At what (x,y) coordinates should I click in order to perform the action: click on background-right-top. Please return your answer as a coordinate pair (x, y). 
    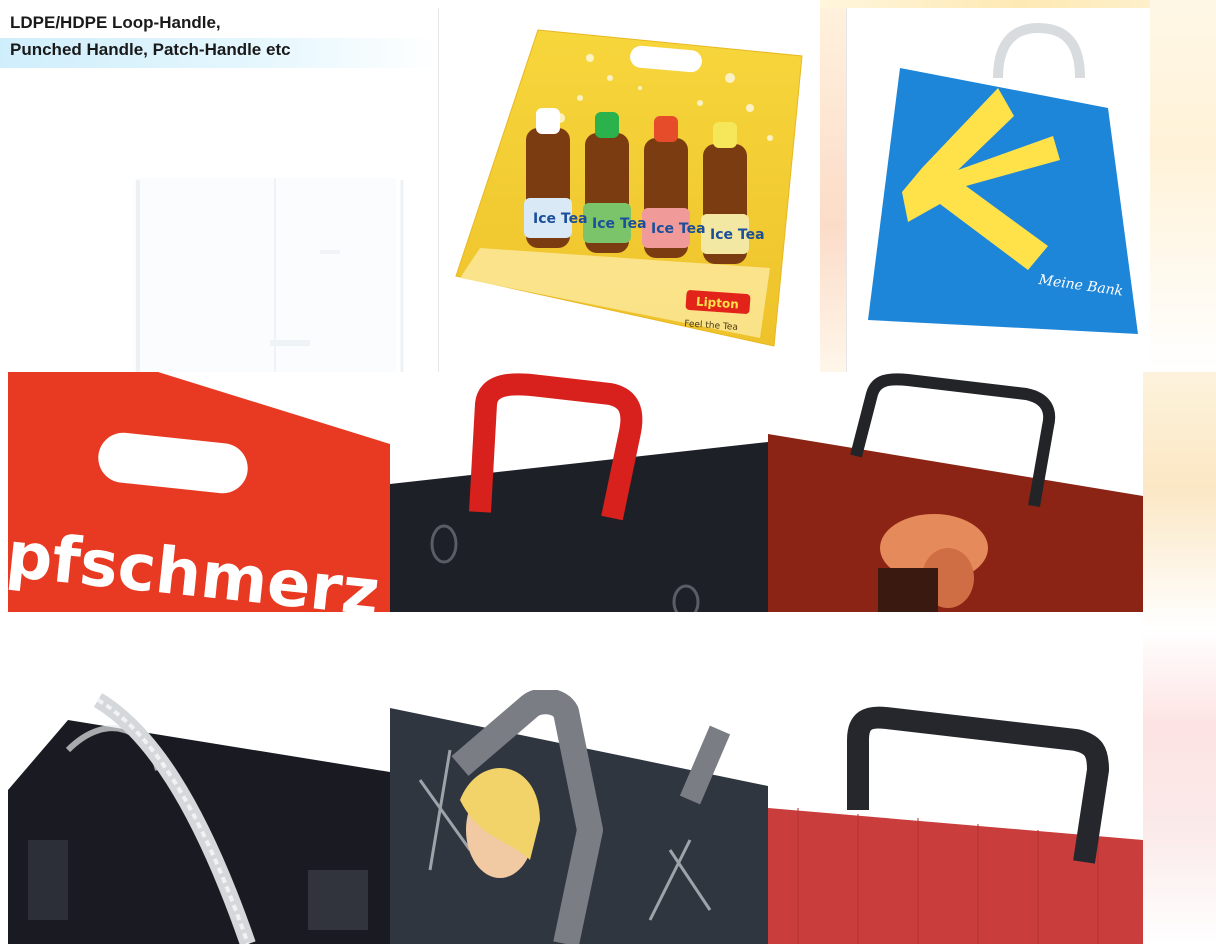
    Looking at the image, I should click on (1183, 186).